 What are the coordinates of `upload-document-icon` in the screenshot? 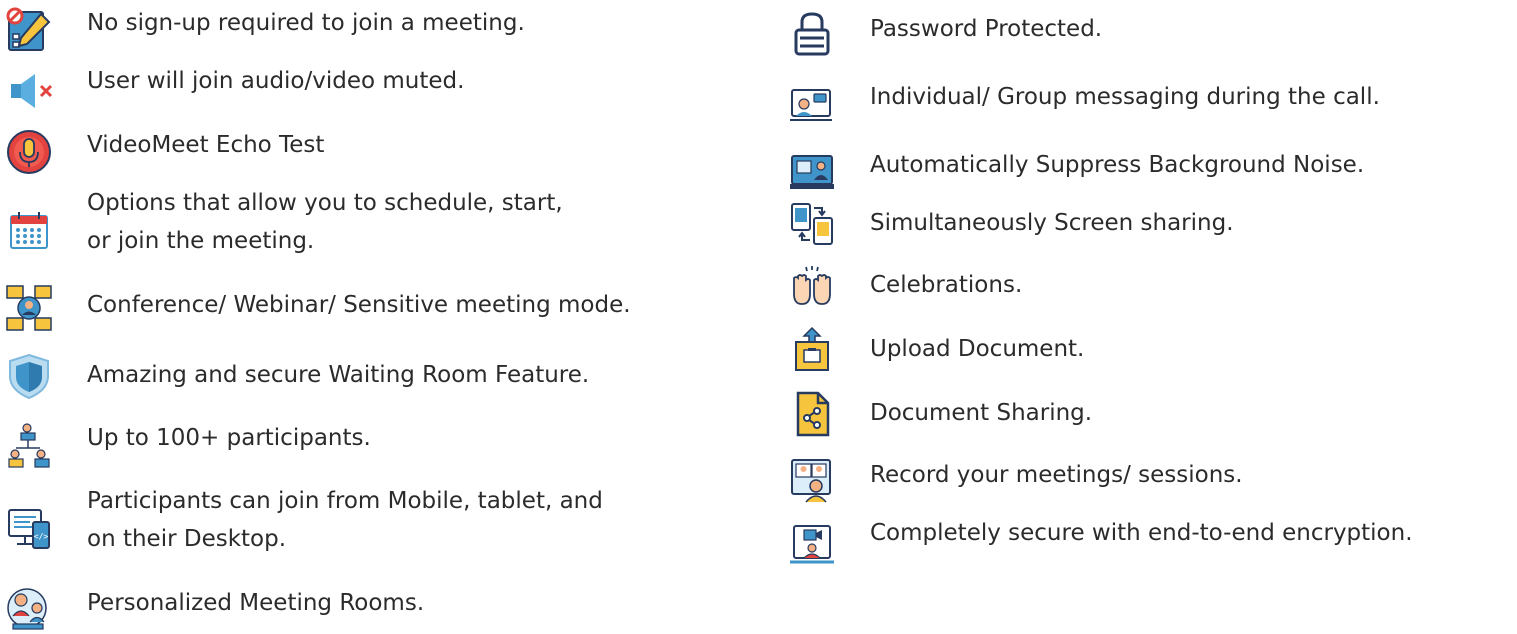 It's located at (812, 350).